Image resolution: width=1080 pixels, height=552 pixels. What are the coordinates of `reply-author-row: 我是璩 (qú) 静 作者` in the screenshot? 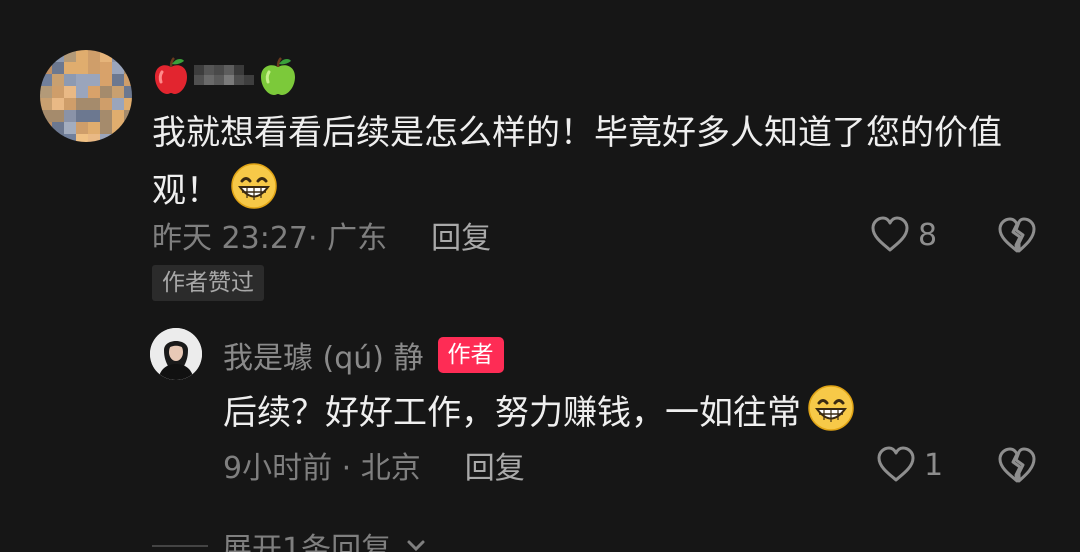 It's located at (363, 355).